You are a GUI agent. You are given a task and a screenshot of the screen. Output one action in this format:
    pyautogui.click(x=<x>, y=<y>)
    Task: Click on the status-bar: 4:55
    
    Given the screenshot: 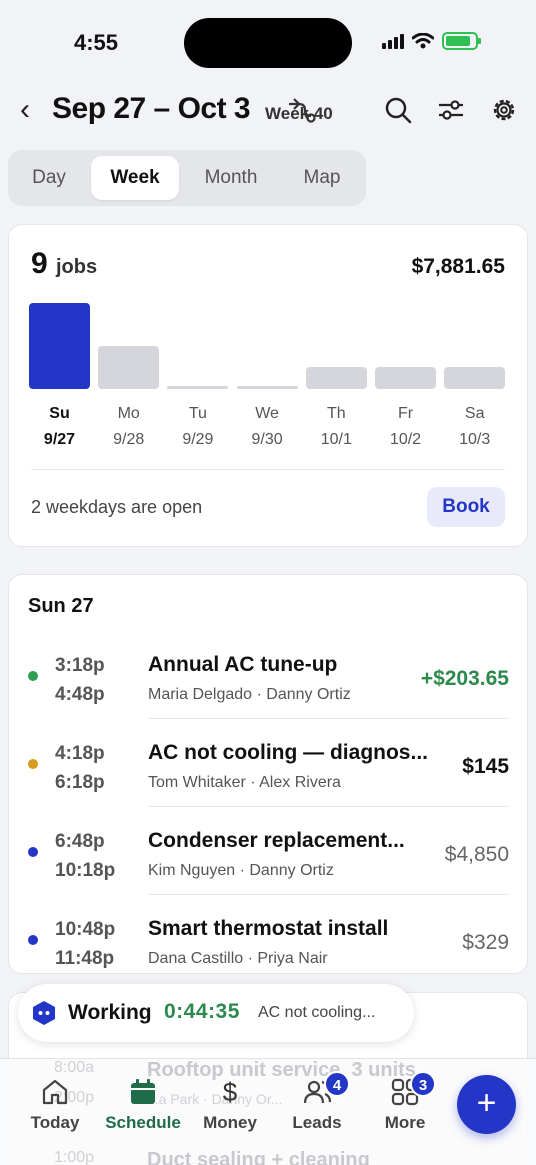 What is the action you would take?
    pyautogui.click(x=268, y=44)
    